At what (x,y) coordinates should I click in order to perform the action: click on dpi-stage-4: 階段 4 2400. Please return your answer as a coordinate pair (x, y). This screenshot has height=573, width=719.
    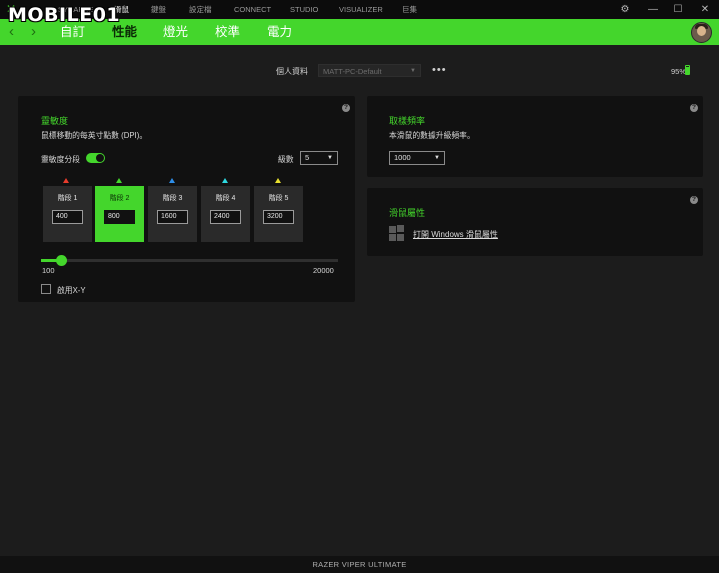
    Looking at the image, I should click on (225, 214).